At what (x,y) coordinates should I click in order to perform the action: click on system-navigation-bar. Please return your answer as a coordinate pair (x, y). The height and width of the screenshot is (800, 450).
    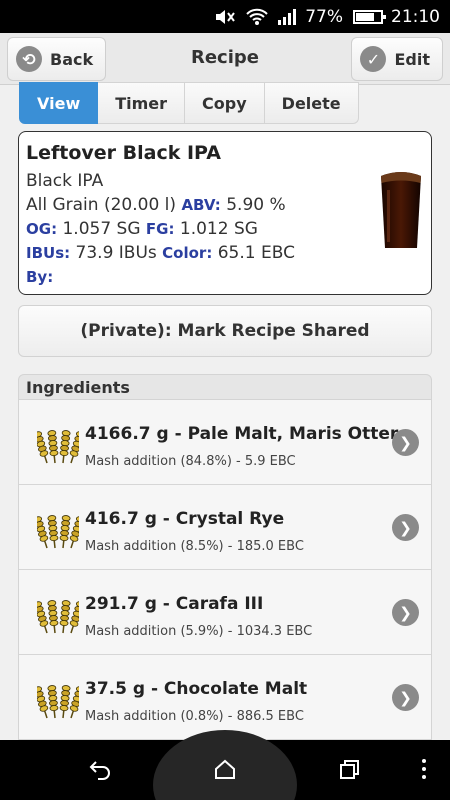
    Looking at the image, I should click on (225, 765).